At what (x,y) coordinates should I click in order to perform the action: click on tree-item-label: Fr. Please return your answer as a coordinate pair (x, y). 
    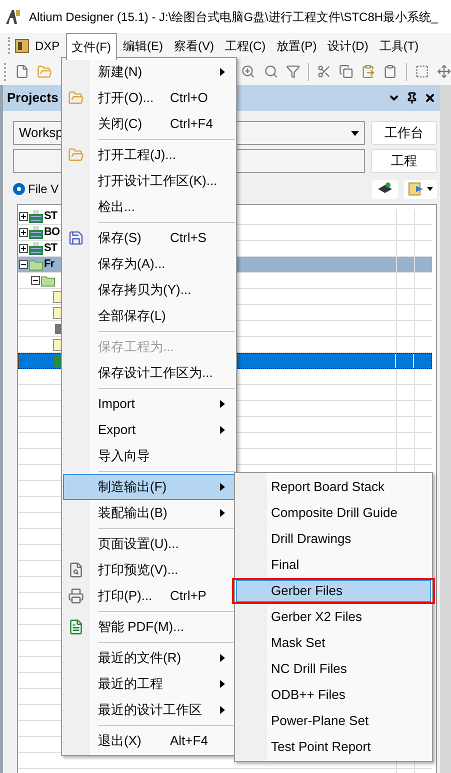
    Looking at the image, I should click on (49, 264).